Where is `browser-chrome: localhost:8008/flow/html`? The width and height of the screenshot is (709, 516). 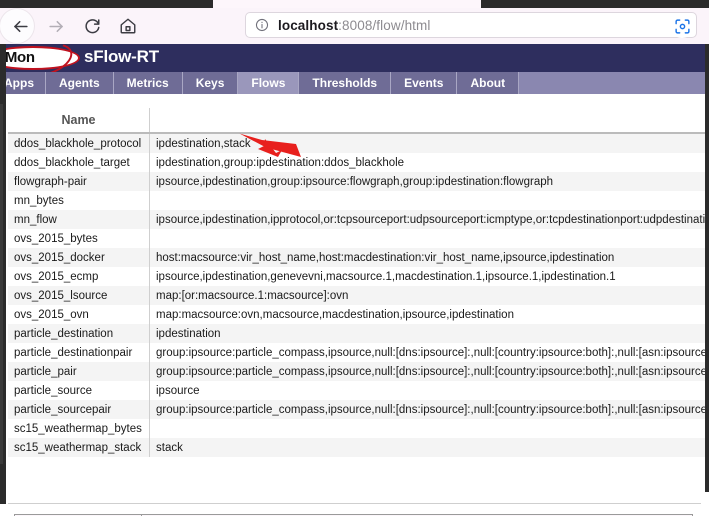 browser-chrome: localhost:8008/flow/html is located at coordinates (354, 22).